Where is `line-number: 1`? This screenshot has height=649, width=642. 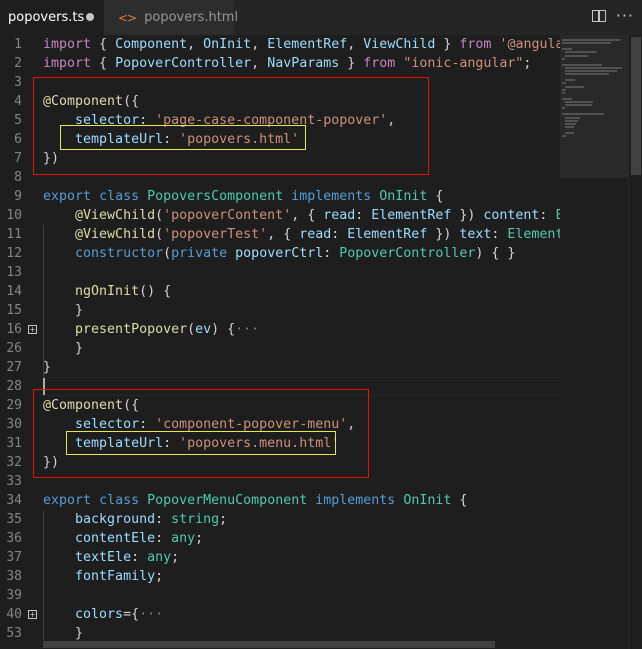 line-number: 1 is located at coordinates (18, 44).